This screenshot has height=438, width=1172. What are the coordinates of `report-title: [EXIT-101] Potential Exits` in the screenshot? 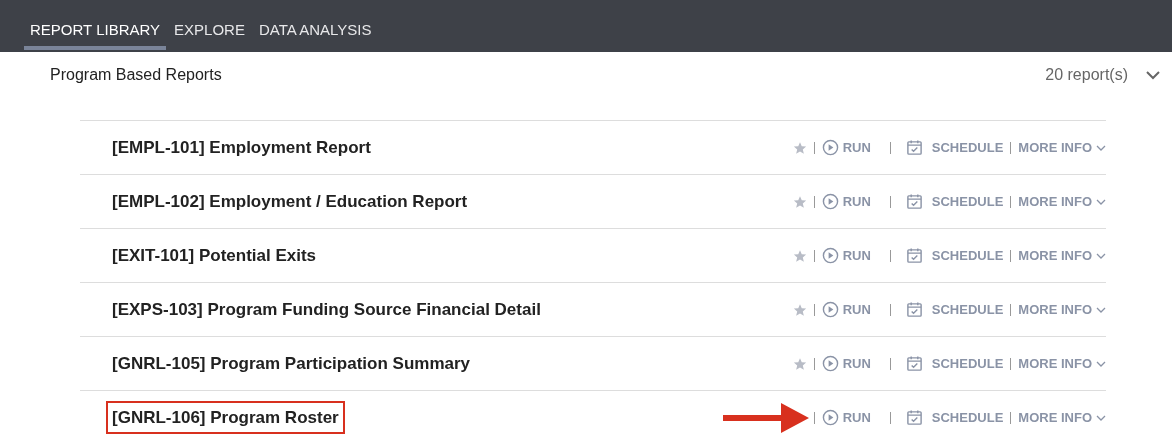 It's located at (214, 255).